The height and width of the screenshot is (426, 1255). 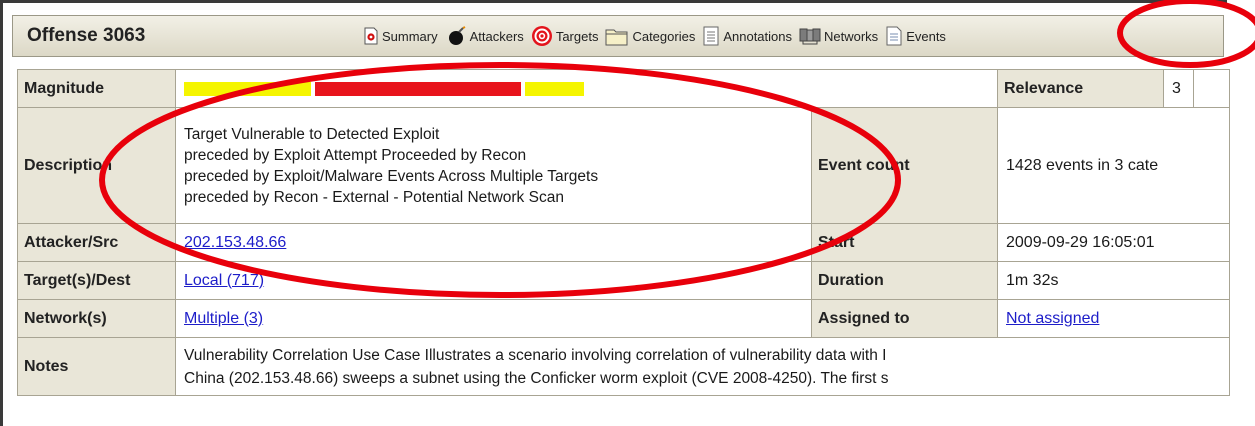 What do you see at coordinates (1113, 280) in the screenshot?
I see `duration-value: 1m 32s` at bounding box center [1113, 280].